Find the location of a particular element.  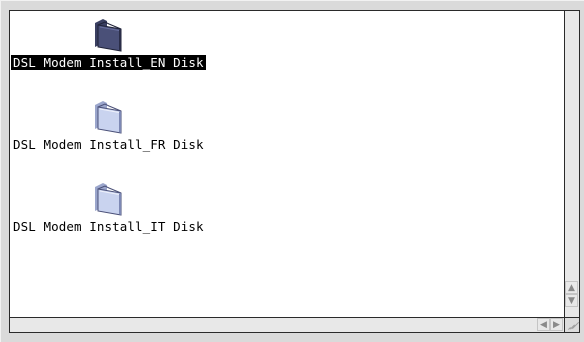

scroll-up-button: ▲ is located at coordinates (571, 287).